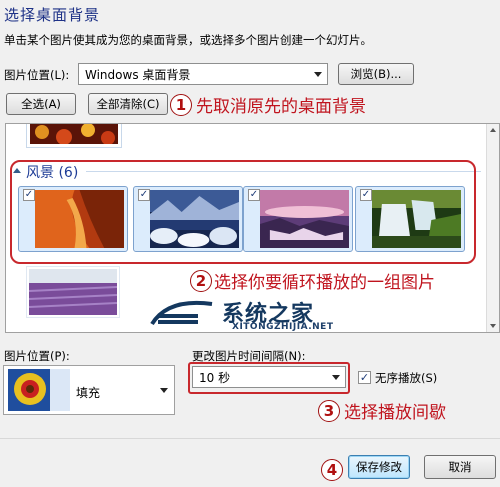 Image resolution: width=500 pixels, height=487 pixels. Describe the element at coordinates (203, 74) in the screenshot. I see `picture-location-dropdown: Windows 桌面背景` at that location.